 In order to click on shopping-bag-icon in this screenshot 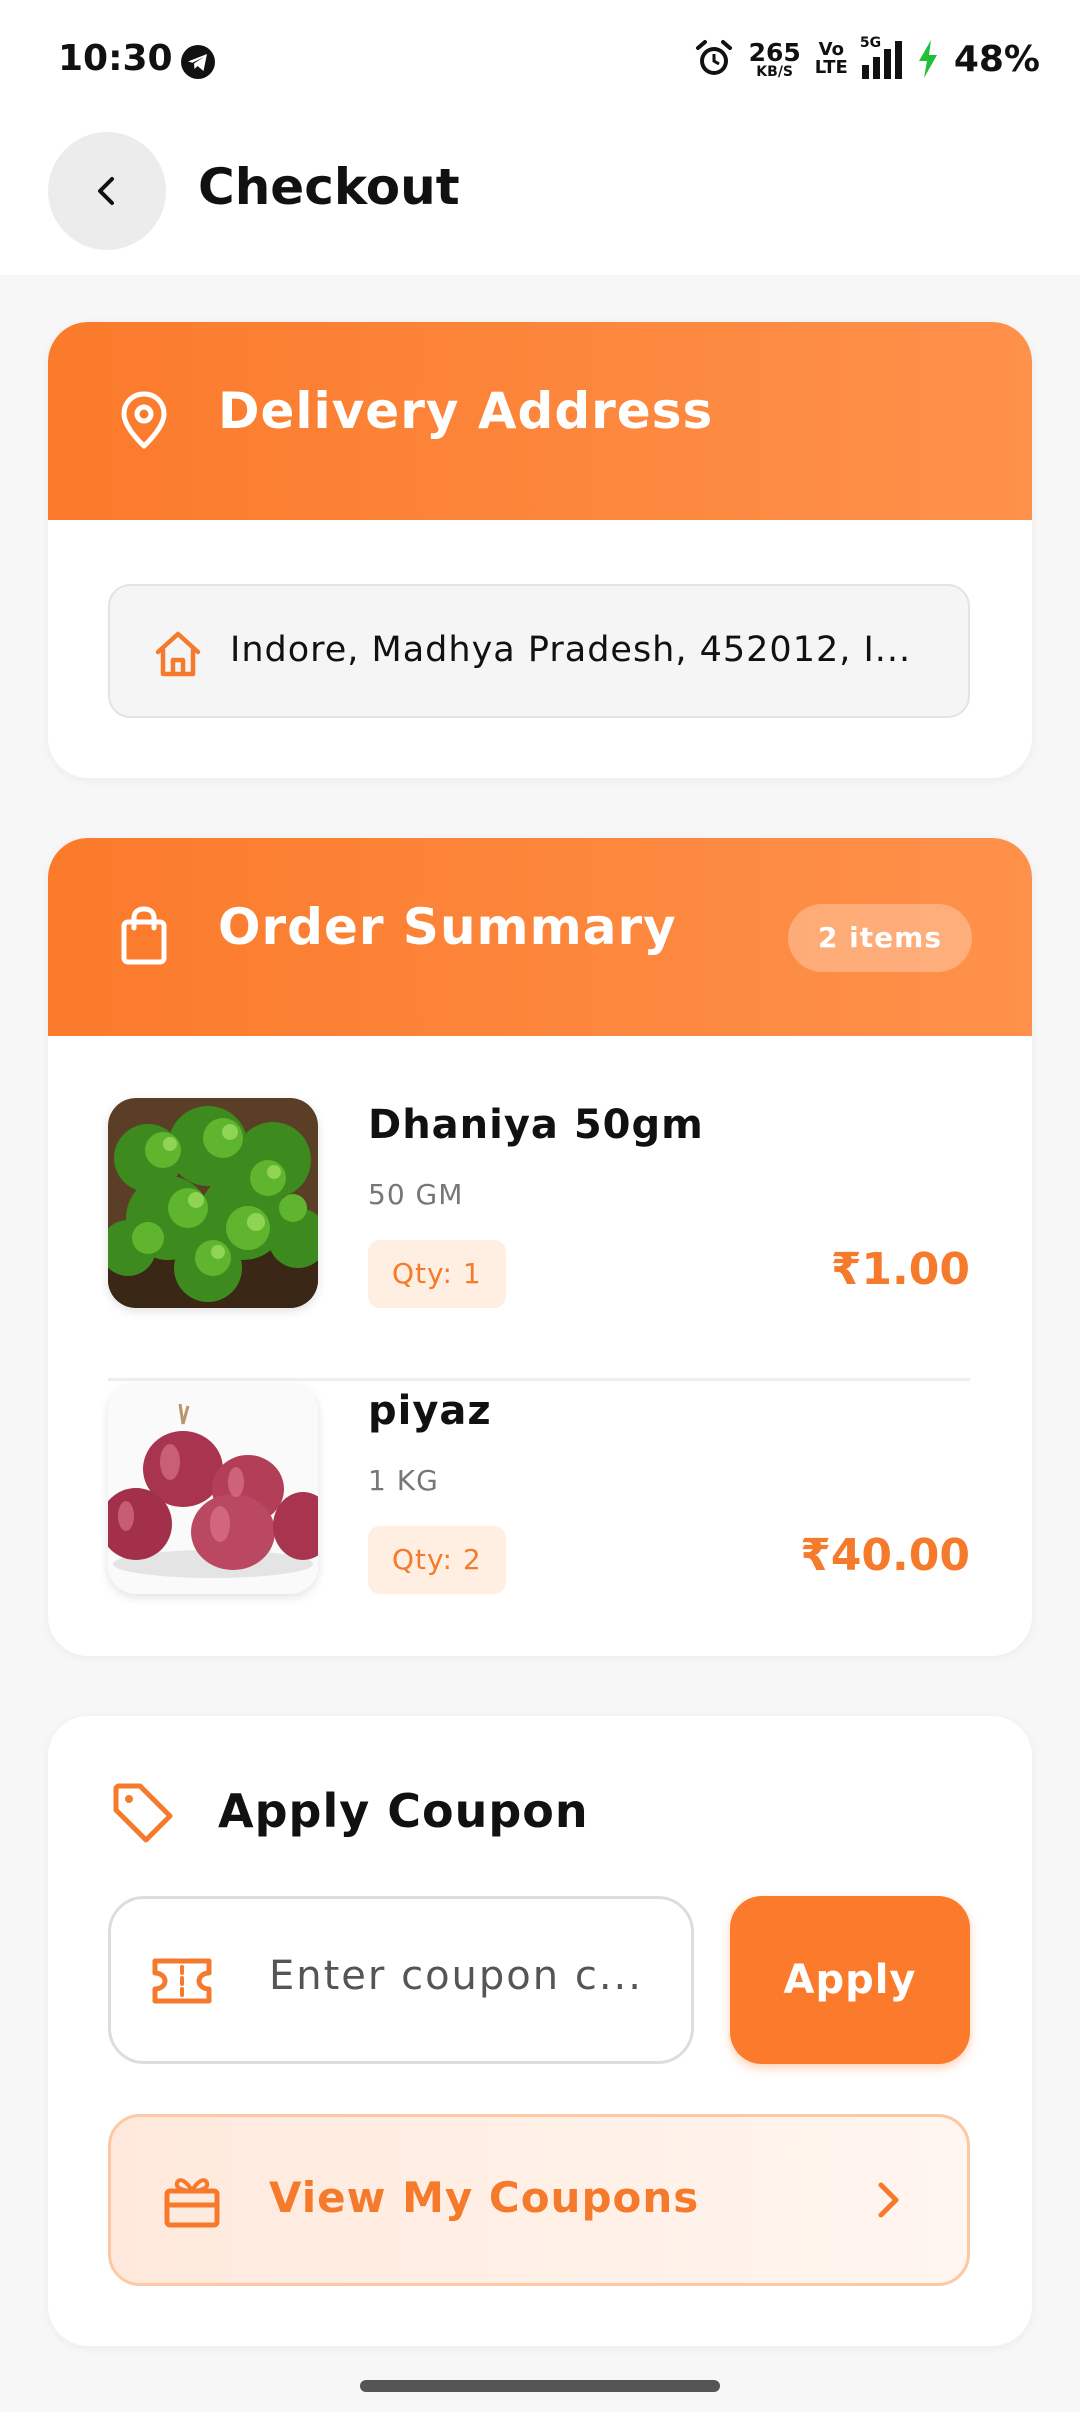, I will do `click(144, 935)`.